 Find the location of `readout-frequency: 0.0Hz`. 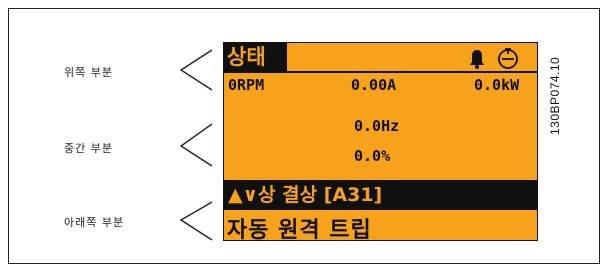

readout-frequency: 0.0Hz is located at coordinates (377, 126).